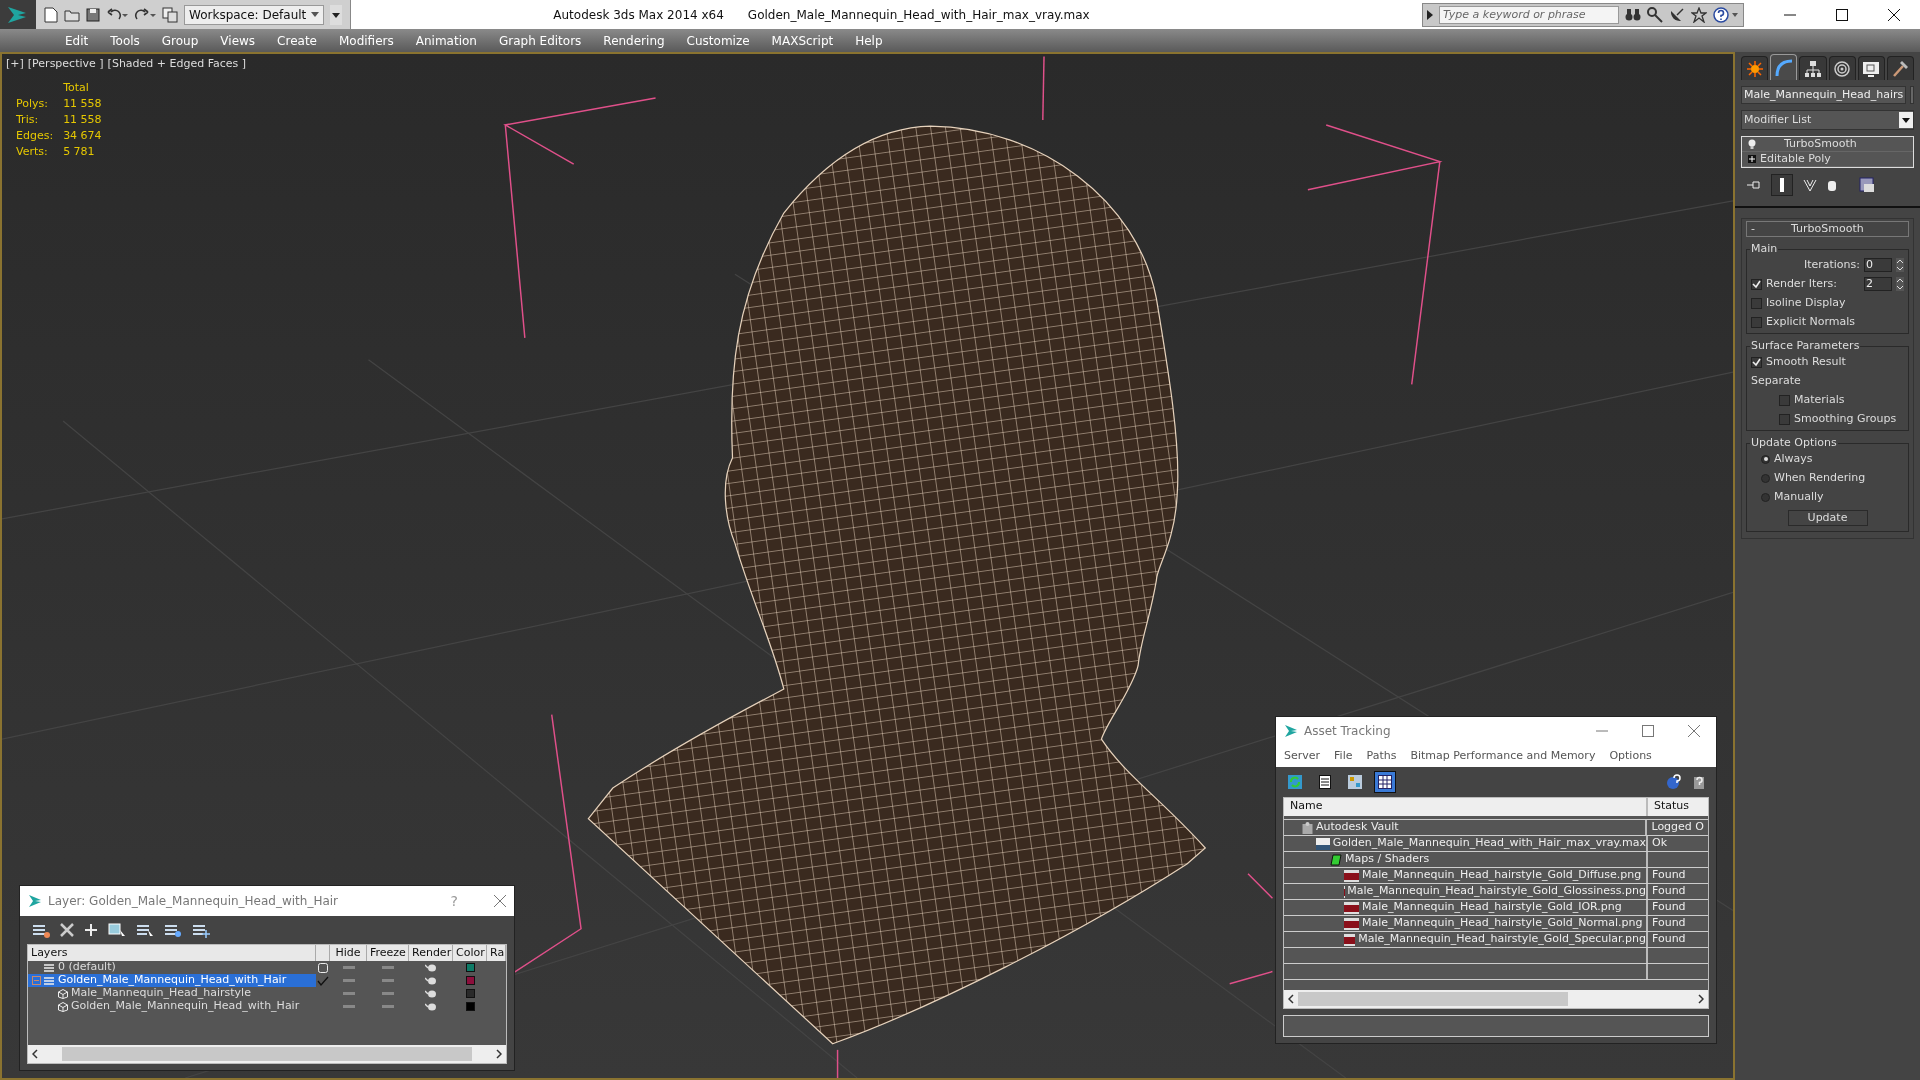 Image resolution: width=1920 pixels, height=1080 pixels. Describe the element at coordinates (1503, 756) in the screenshot. I see `menu-item: Bitmap Performance and Memory` at that location.